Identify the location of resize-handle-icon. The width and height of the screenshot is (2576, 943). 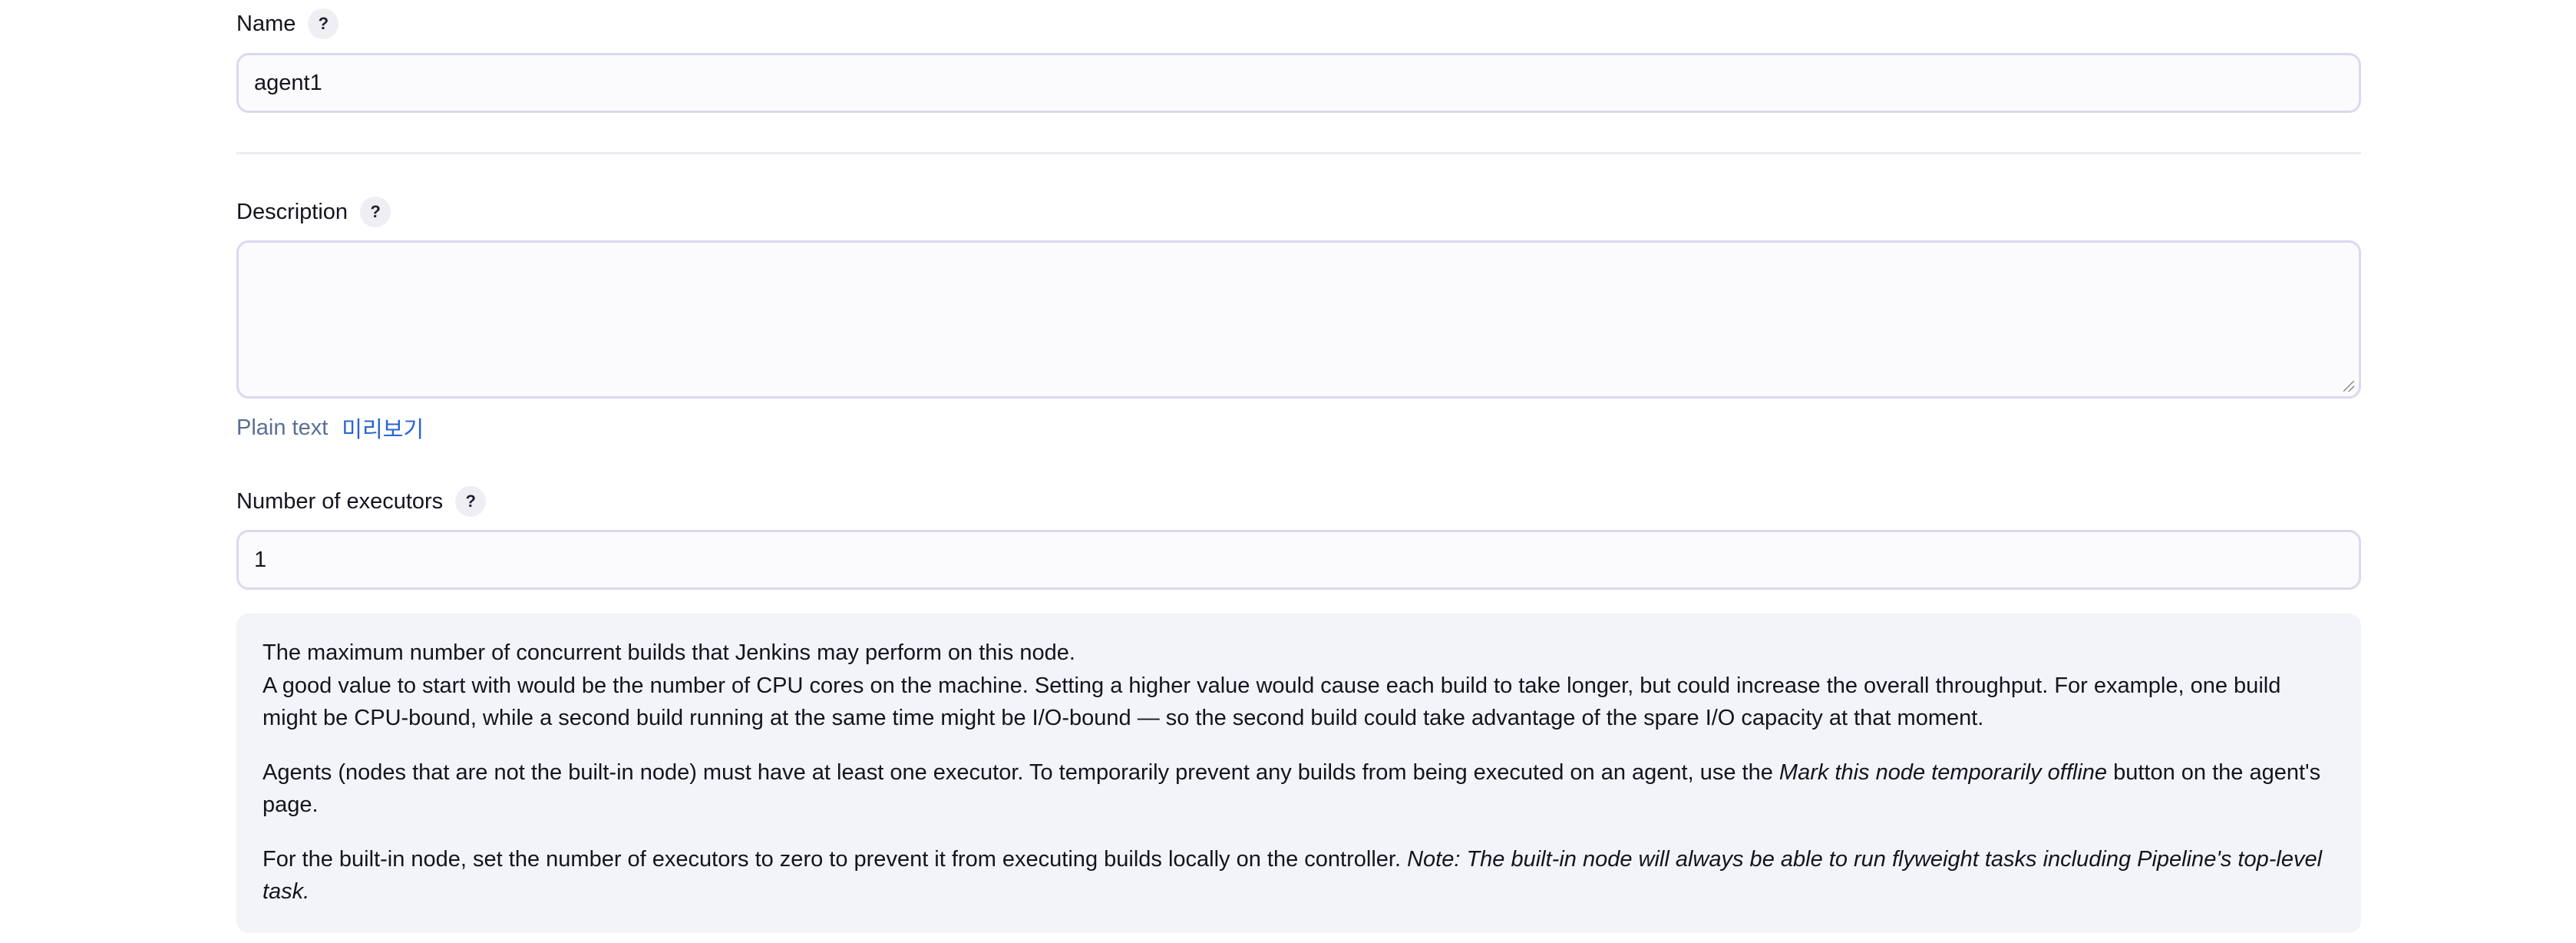
(2348, 386).